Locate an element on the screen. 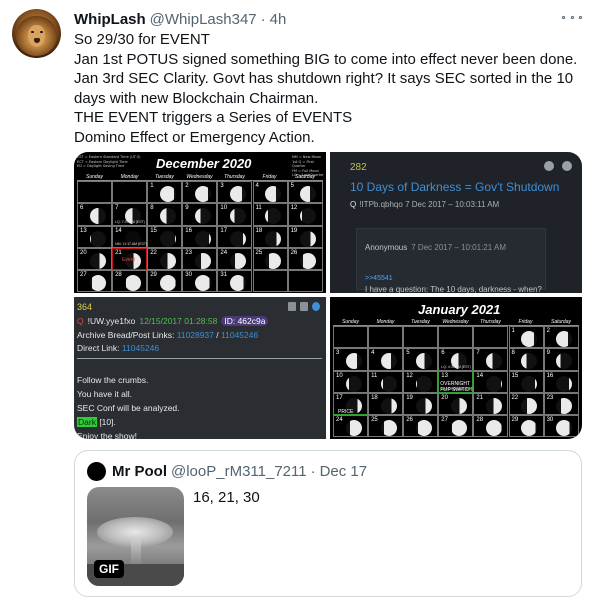 The height and width of the screenshot is (611, 593). calendar-cell: 2 is located at coordinates (561, 337).